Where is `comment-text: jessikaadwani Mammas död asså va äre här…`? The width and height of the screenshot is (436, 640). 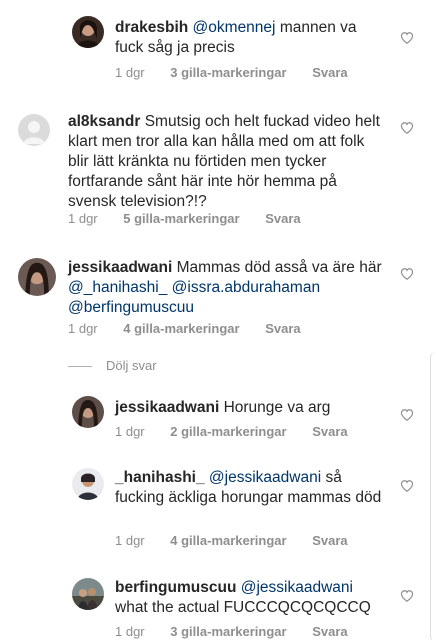 comment-text: jessikaadwani Mammas död asså va äre här… is located at coordinates (228, 288).